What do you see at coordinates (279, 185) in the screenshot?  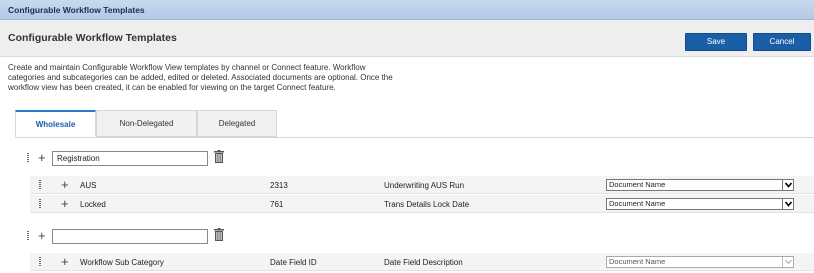 I see `date-field-id: 2313` at bounding box center [279, 185].